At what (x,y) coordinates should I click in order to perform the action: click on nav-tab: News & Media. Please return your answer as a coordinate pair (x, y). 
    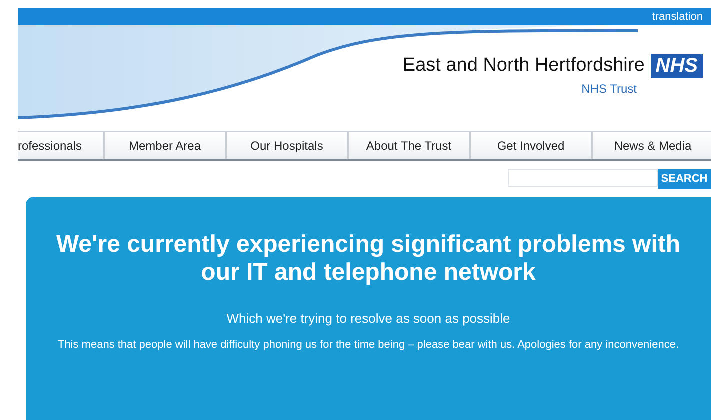
    Looking at the image, I should click on (651, 145).